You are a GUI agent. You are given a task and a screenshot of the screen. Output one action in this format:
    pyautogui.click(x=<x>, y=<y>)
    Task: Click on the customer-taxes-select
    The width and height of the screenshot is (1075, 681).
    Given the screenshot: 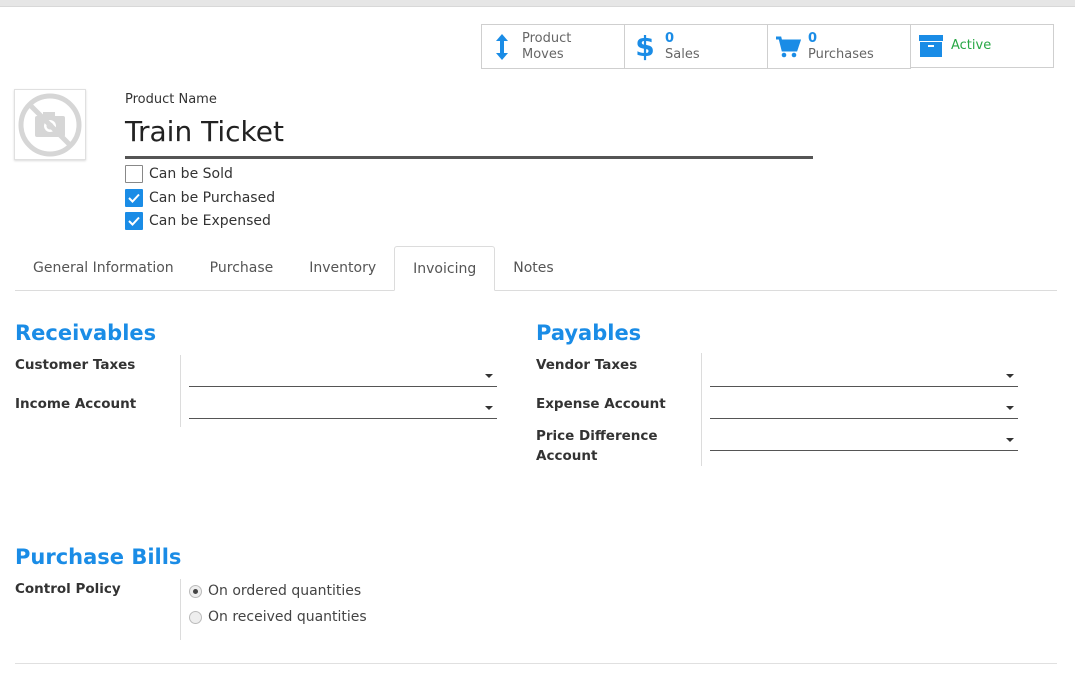 What is the action you would take?
    pyautogui.click(x=343, y=380)
    